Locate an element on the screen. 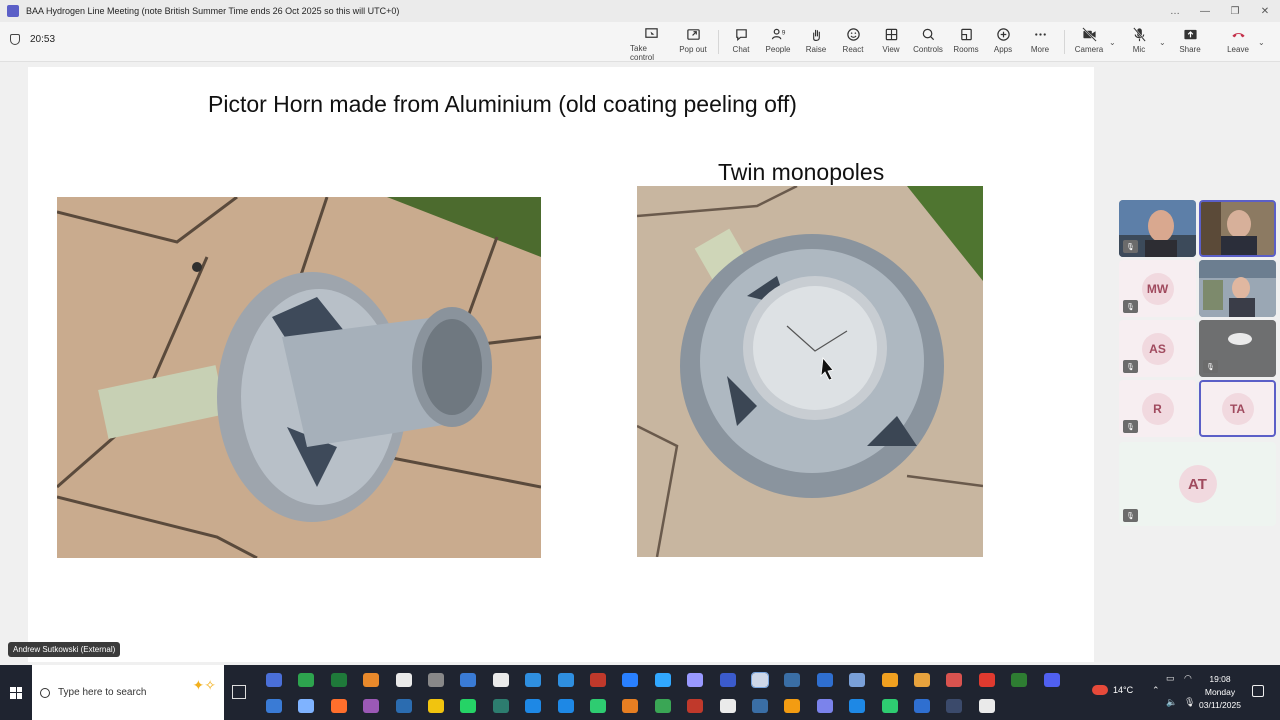  close-button: ✕ is located at coordinates (1265, 11).